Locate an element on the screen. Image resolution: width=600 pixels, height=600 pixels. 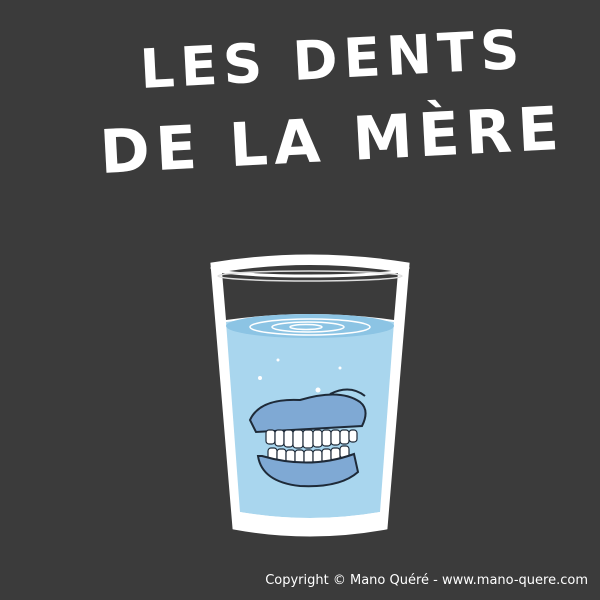
title-line-2: DE LA MÈRE is located at coordinates (332, 140).